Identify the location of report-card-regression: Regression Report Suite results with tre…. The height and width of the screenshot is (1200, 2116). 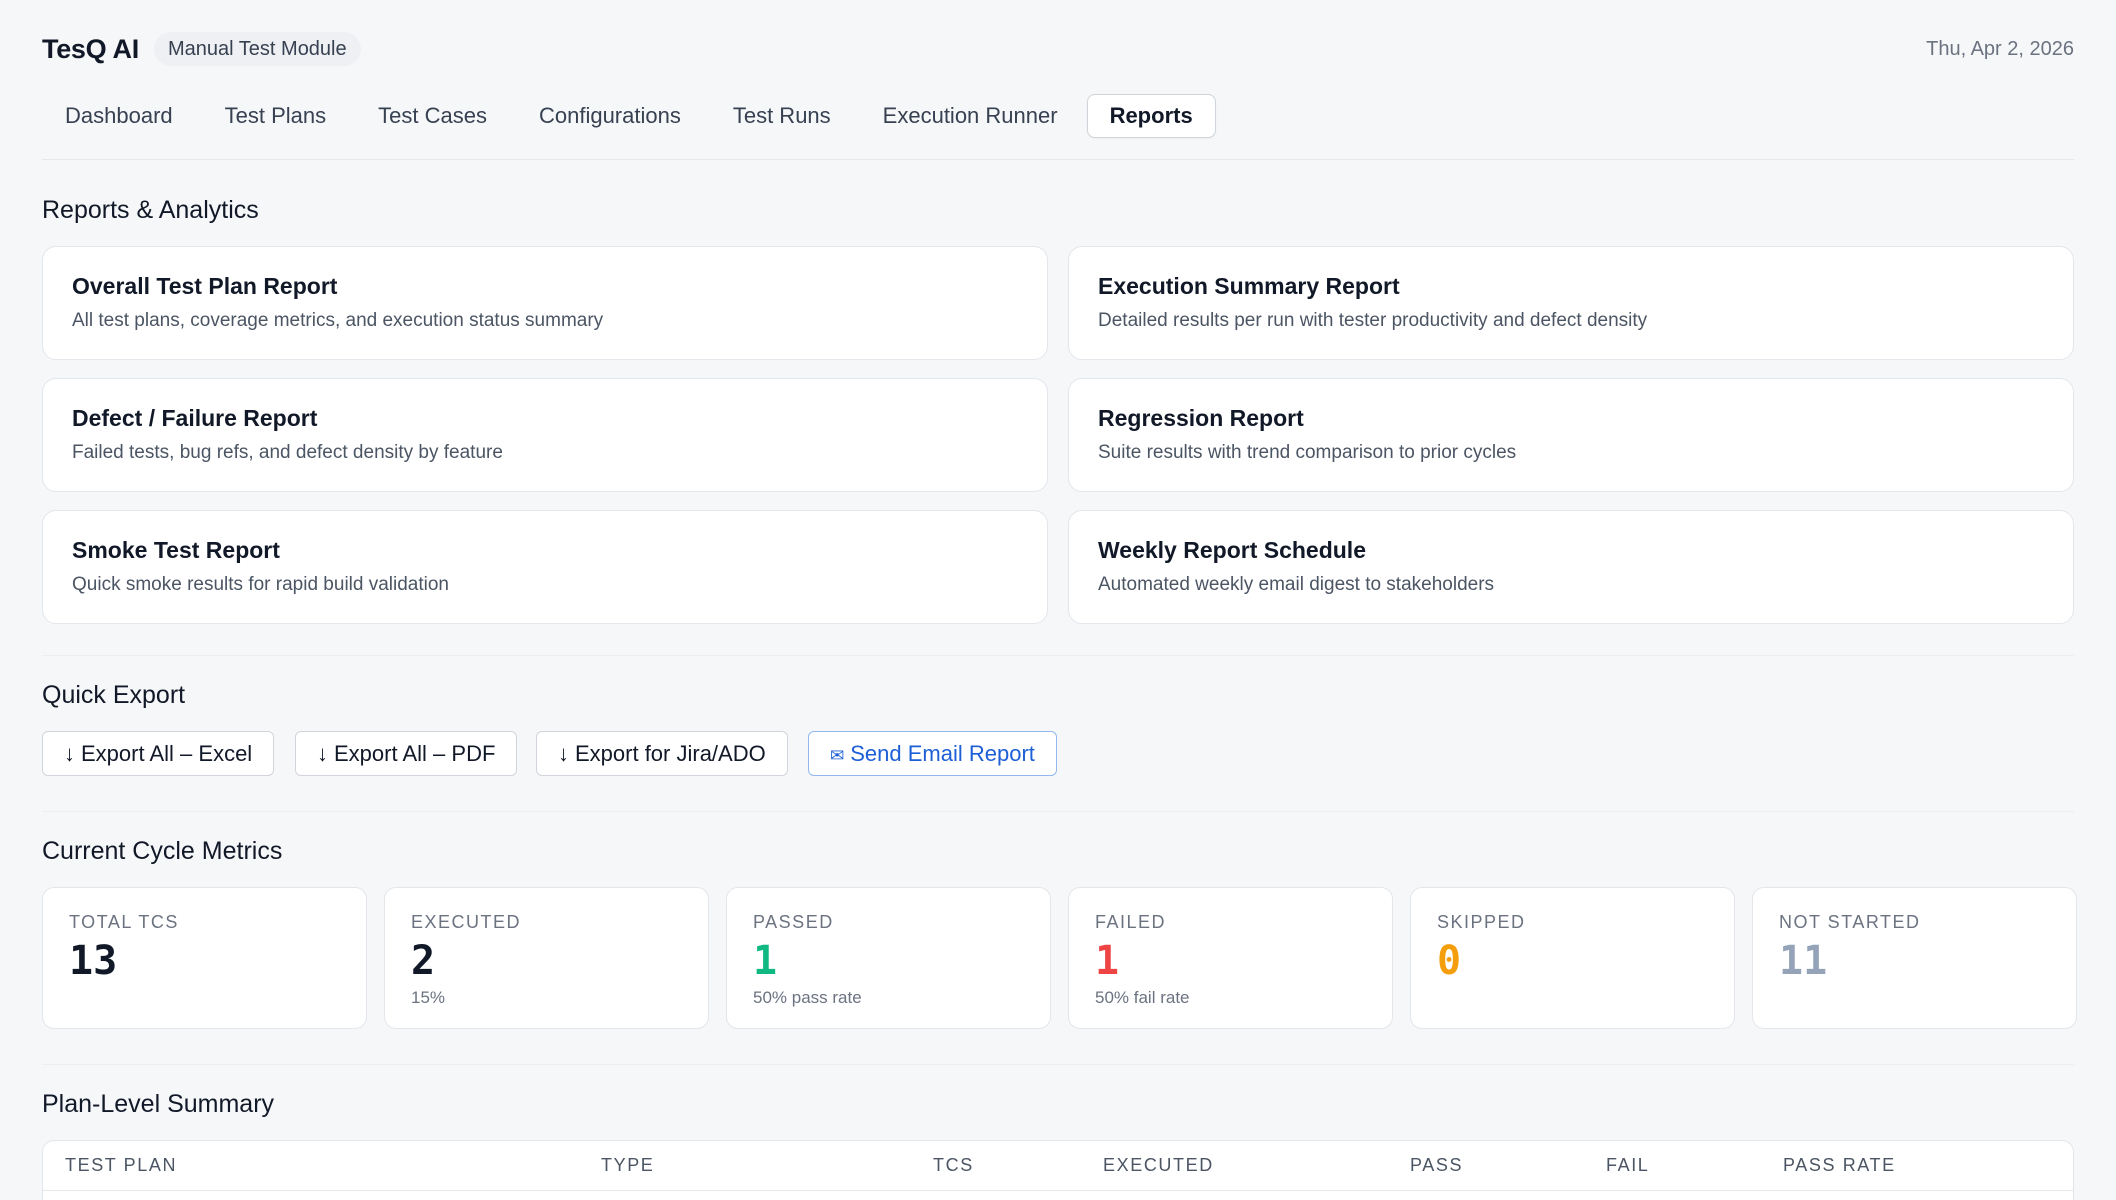
(1571, 435).